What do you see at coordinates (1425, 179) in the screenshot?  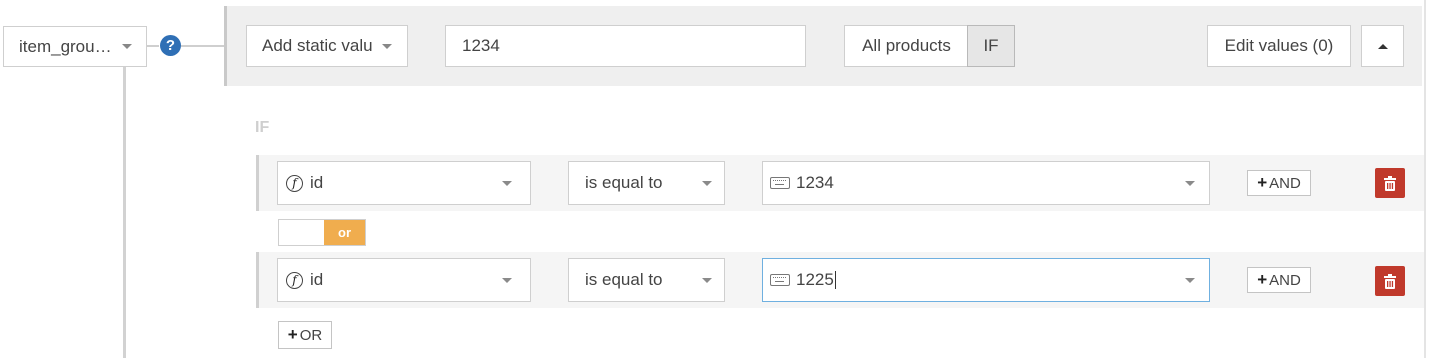 I see `panel-border` at bounding box center [1425, 179].